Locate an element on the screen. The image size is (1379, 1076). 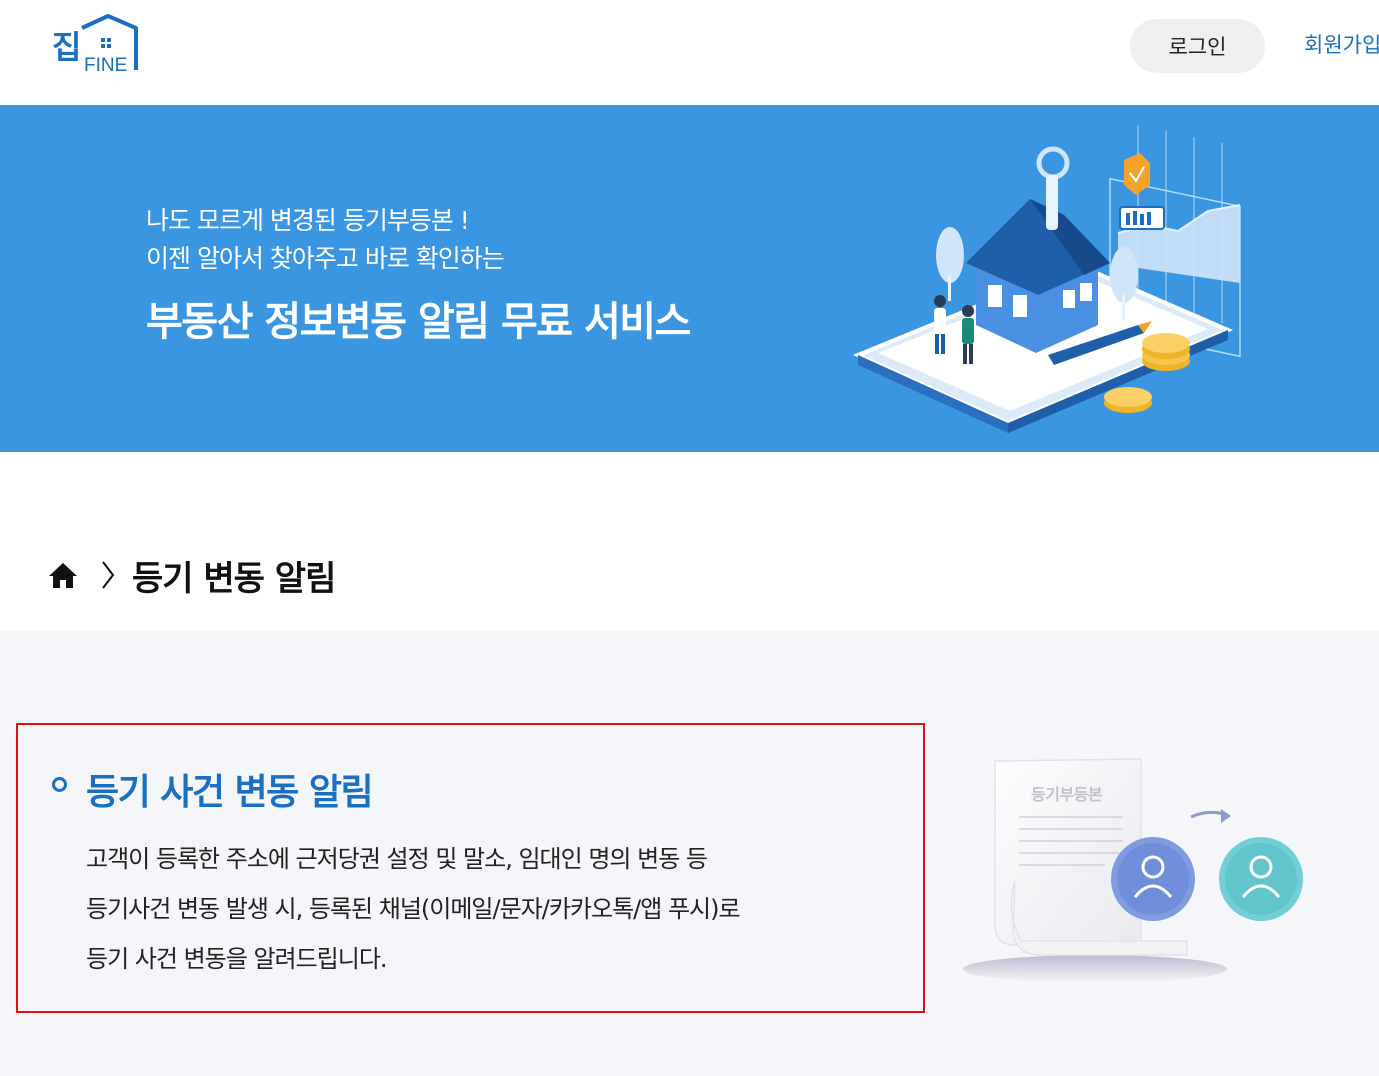
login-button: 로그인 is located at coordinates (1197, 46).